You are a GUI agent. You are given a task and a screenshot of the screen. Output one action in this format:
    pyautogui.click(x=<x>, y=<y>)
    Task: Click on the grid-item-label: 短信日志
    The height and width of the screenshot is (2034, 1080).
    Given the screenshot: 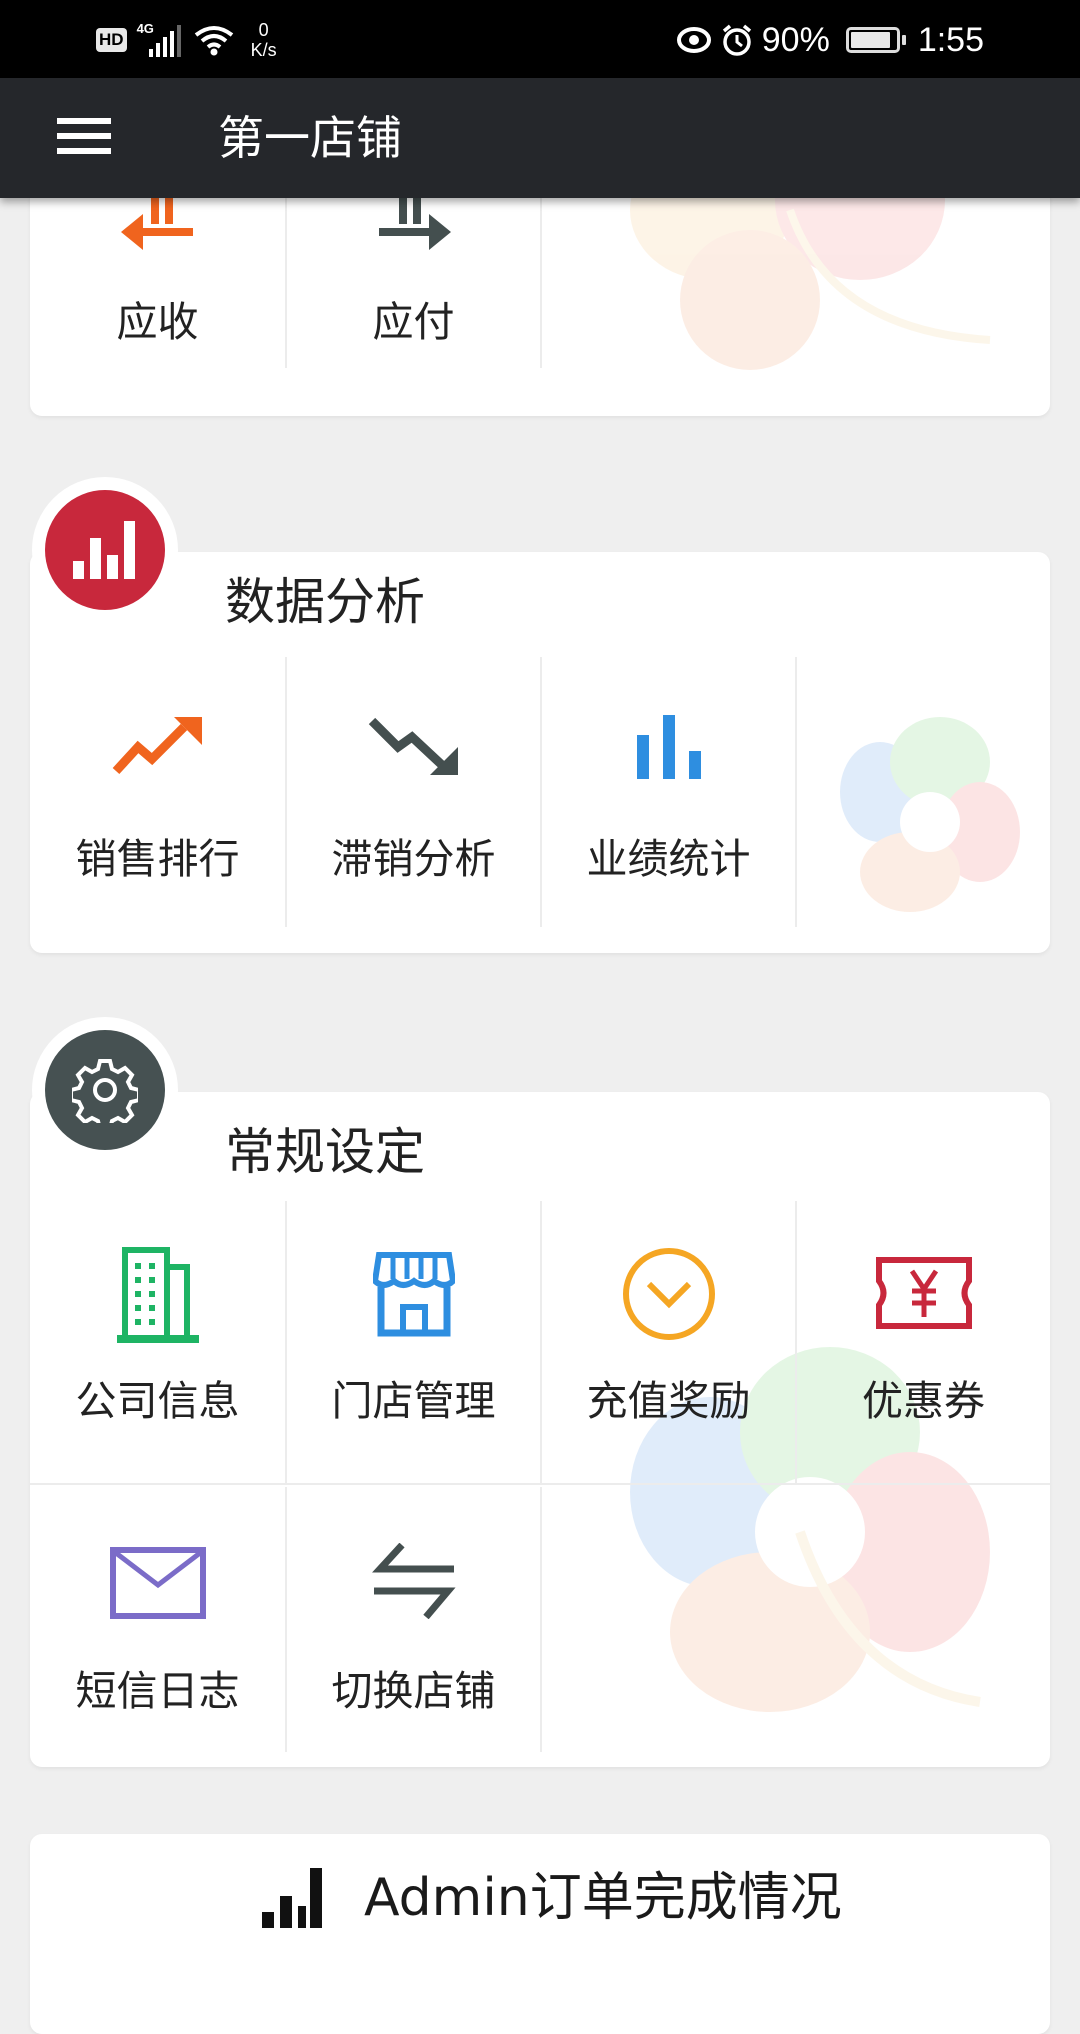 What is the action you would take?
    pyautogui.click(x=157, y=1691)
    